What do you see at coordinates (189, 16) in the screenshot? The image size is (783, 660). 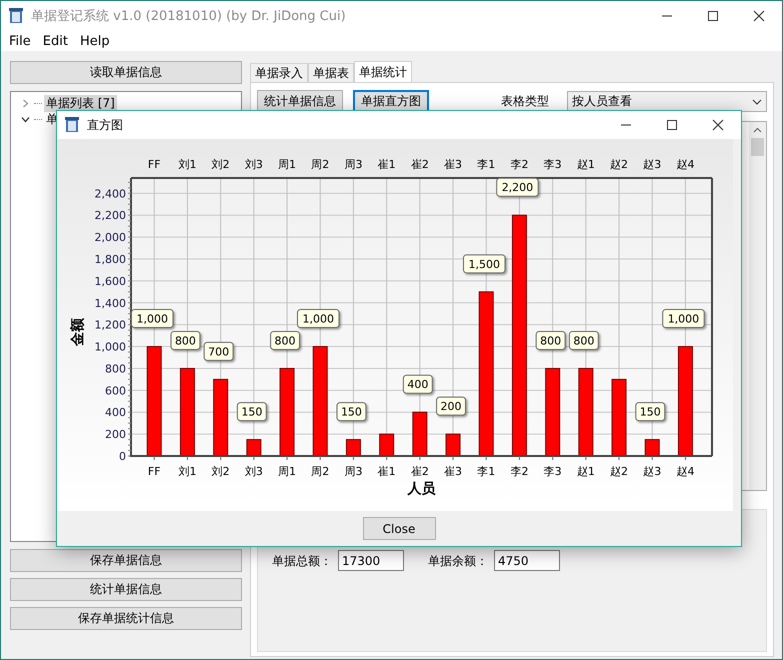 I see `window-title: 单据登记系统 v1.0 (20181010) (by Dr. JiDong Cui)` at bounding box center [189, 16].